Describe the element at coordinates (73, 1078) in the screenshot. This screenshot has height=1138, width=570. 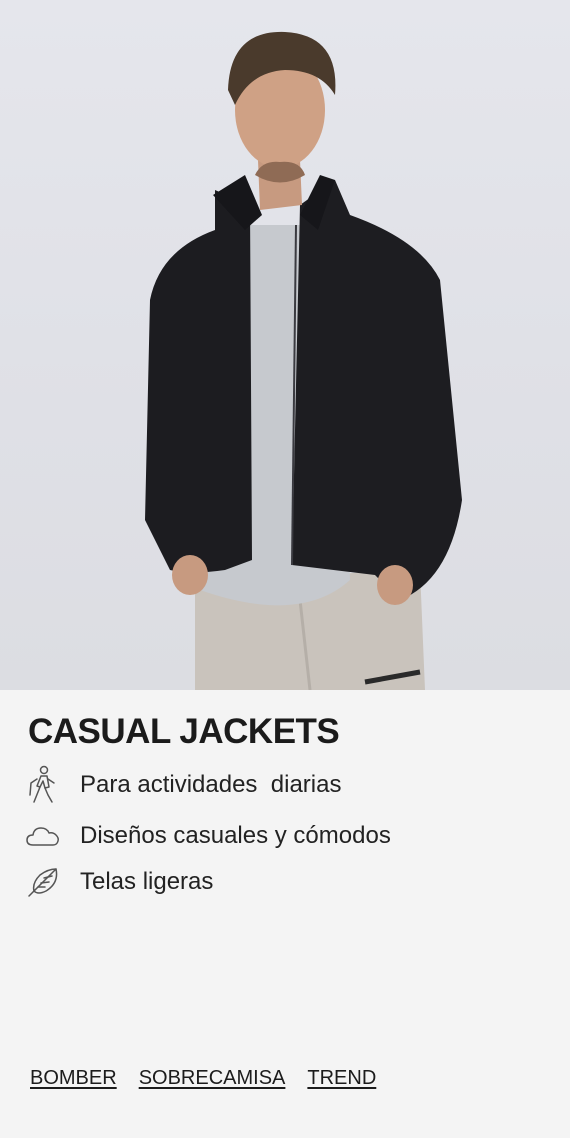
I see `link-bomber: BOMBER` at that location.